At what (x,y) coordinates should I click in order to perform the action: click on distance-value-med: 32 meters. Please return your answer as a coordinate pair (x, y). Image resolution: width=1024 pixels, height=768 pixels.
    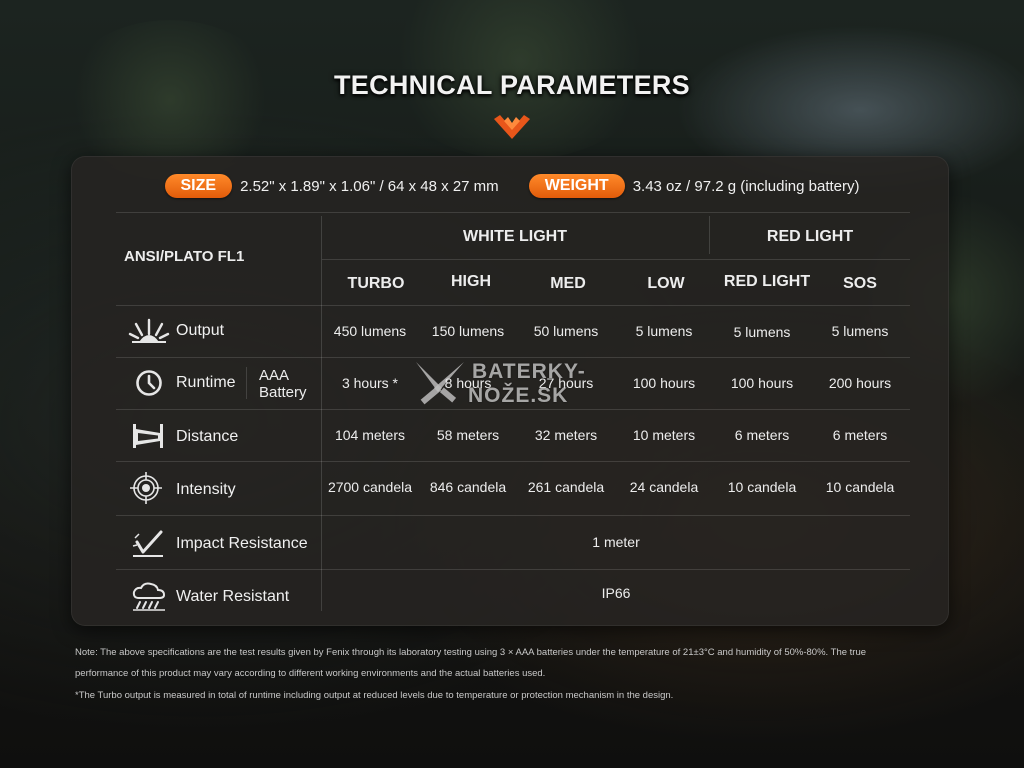
    Looking at the image, I should click on (566, 435).